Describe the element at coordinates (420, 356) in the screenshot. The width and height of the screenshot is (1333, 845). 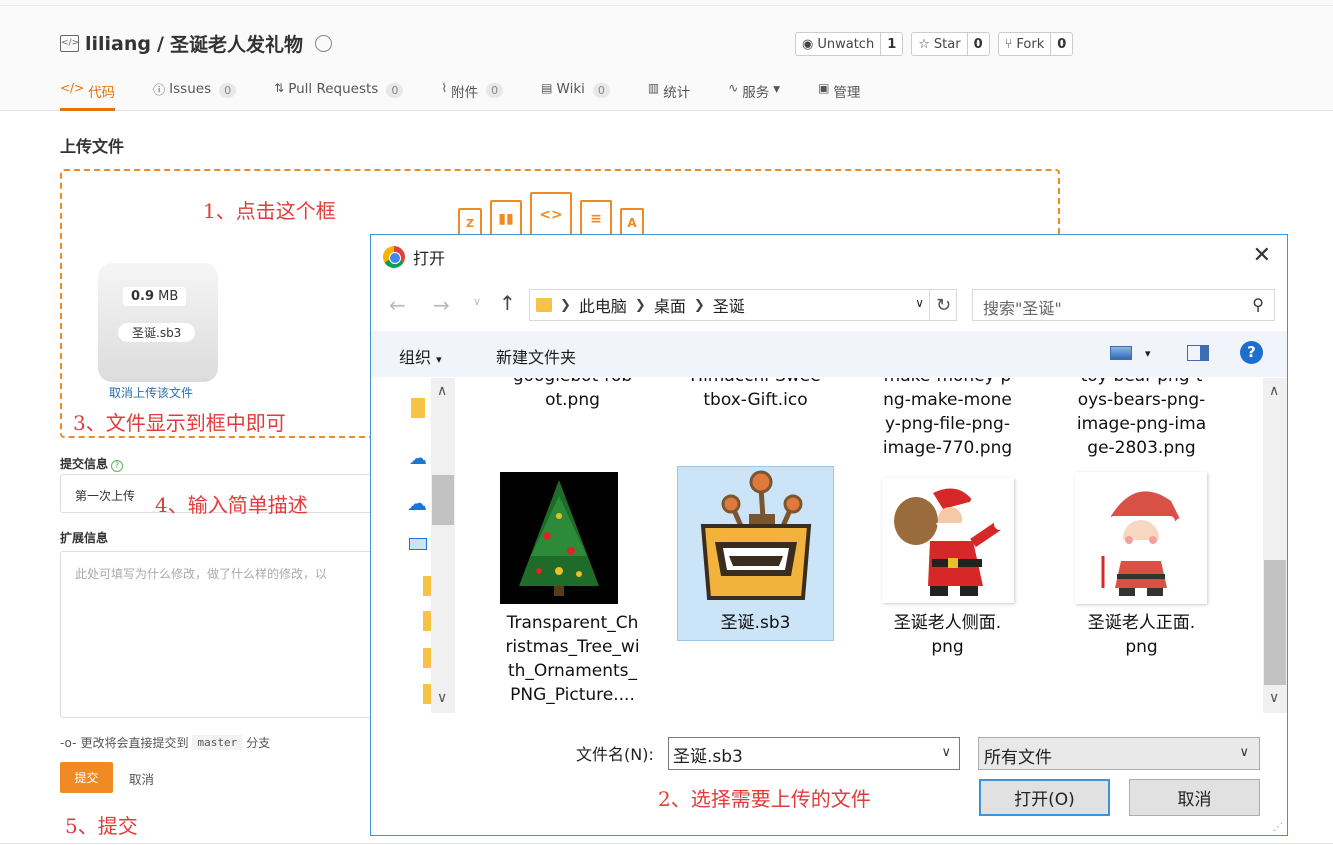
I see `organize-menu: 组织 ▾` at that location.